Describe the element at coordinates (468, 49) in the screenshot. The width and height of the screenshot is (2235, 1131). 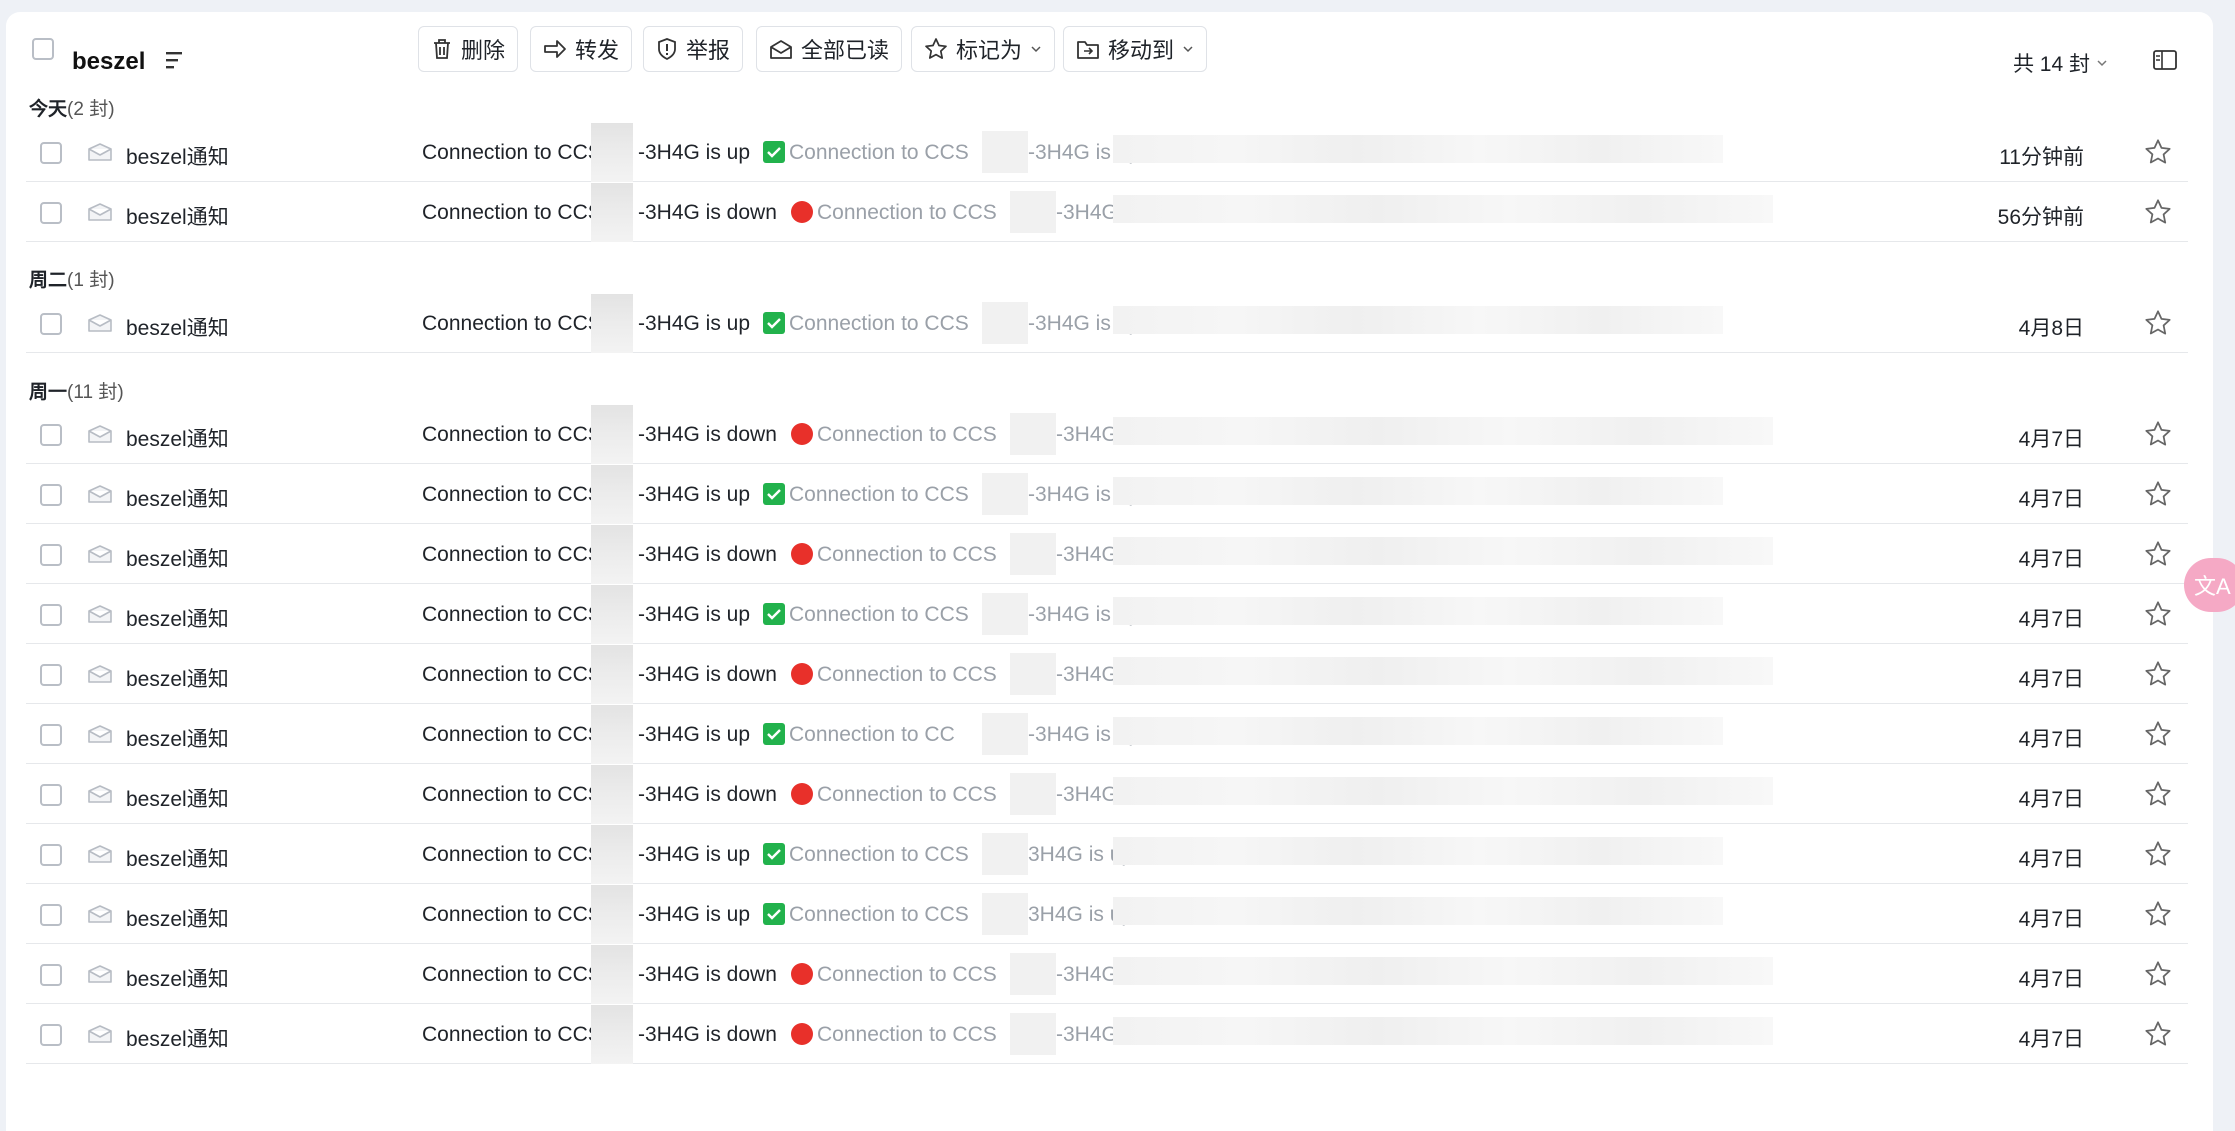
I see `delete-button: 删除` at that location.